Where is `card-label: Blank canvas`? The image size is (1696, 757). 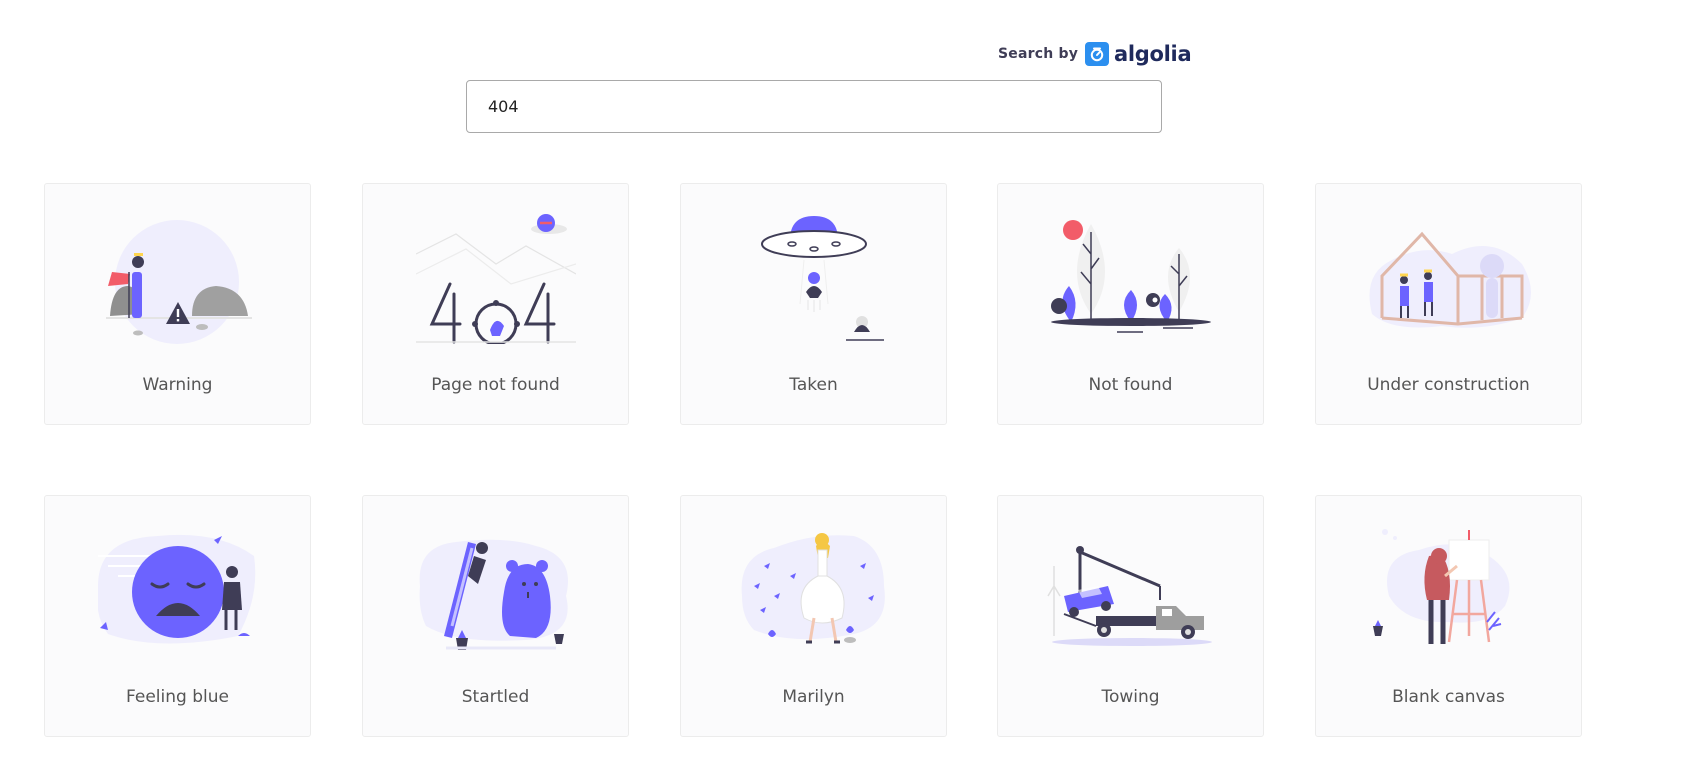
card-label: Blank canvas is located at coordinates (1448, 697).